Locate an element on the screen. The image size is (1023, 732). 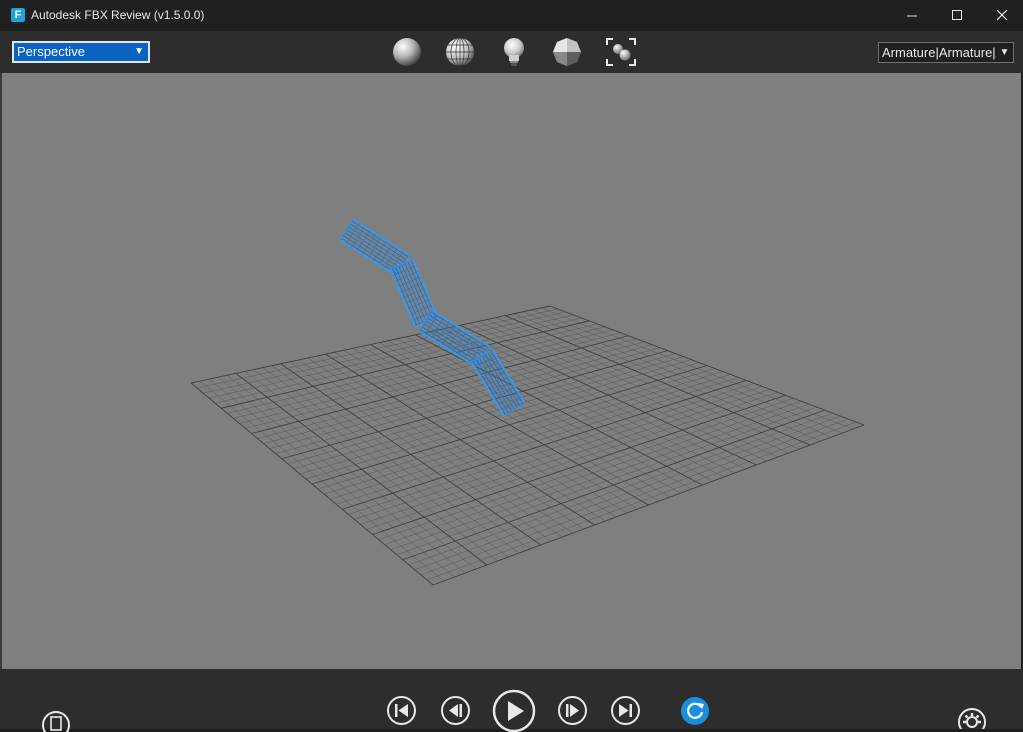
frame-selection-icon is located at coordinates (621, 52).